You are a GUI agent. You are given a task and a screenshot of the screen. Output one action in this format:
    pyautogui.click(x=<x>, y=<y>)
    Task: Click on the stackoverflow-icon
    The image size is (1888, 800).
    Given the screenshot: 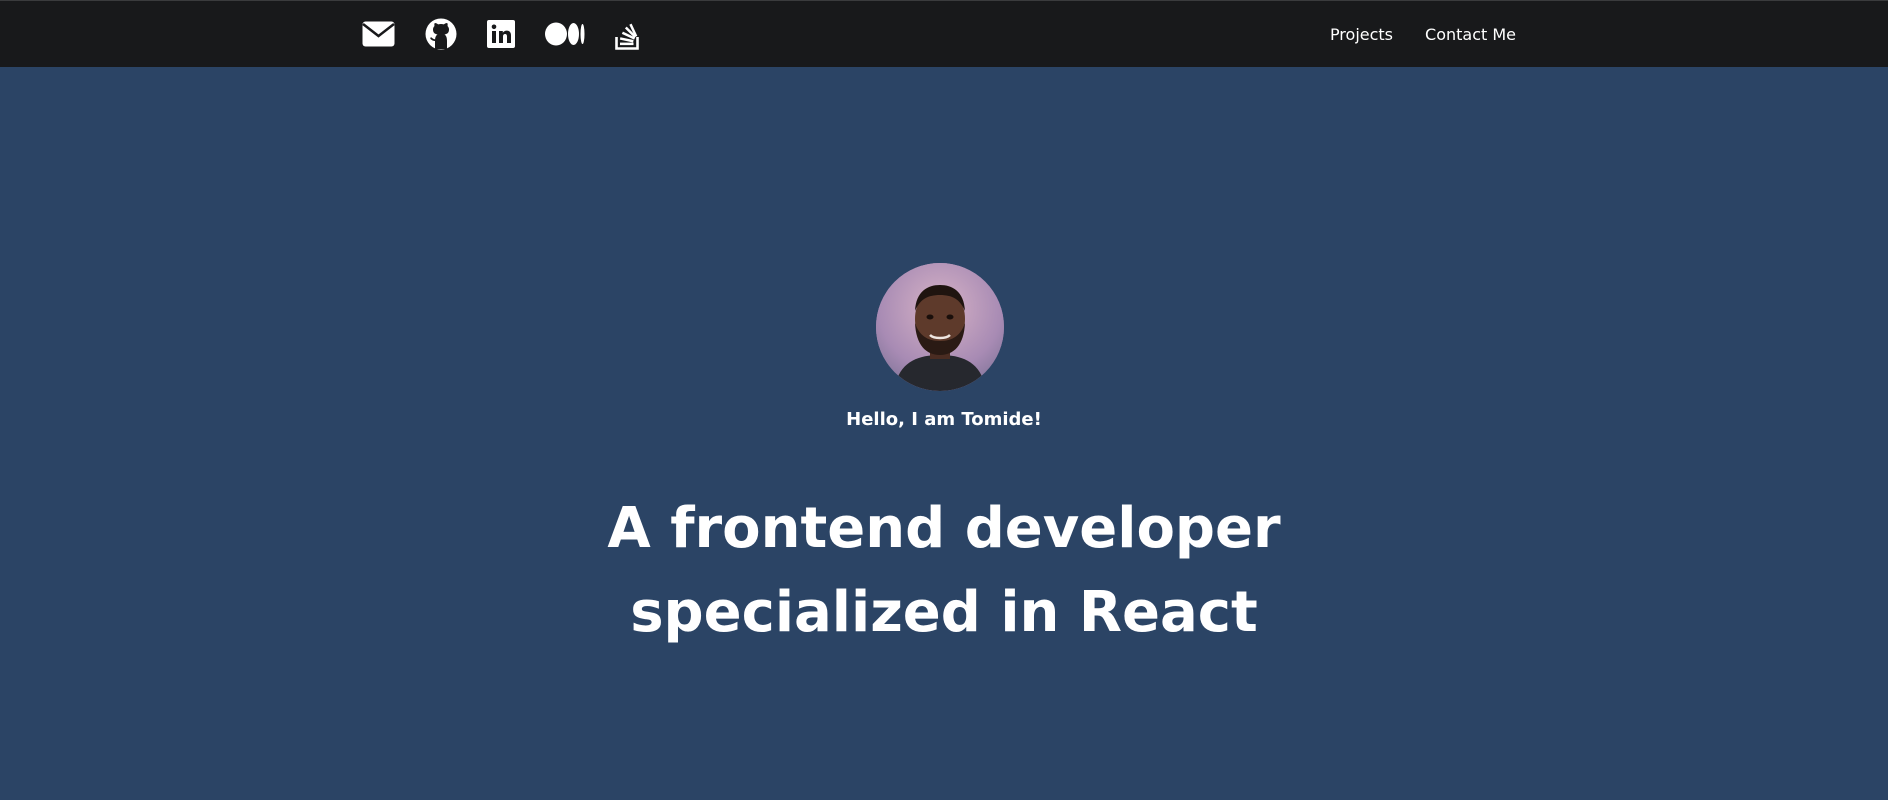 What is the action you would take?
    pyautogui.click(x=627, y=36)
    